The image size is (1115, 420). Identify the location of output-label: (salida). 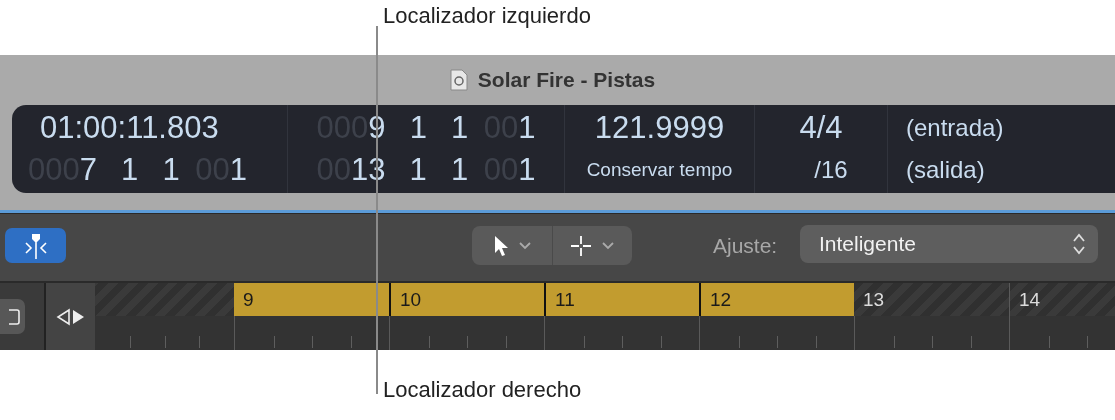
(945, 170).